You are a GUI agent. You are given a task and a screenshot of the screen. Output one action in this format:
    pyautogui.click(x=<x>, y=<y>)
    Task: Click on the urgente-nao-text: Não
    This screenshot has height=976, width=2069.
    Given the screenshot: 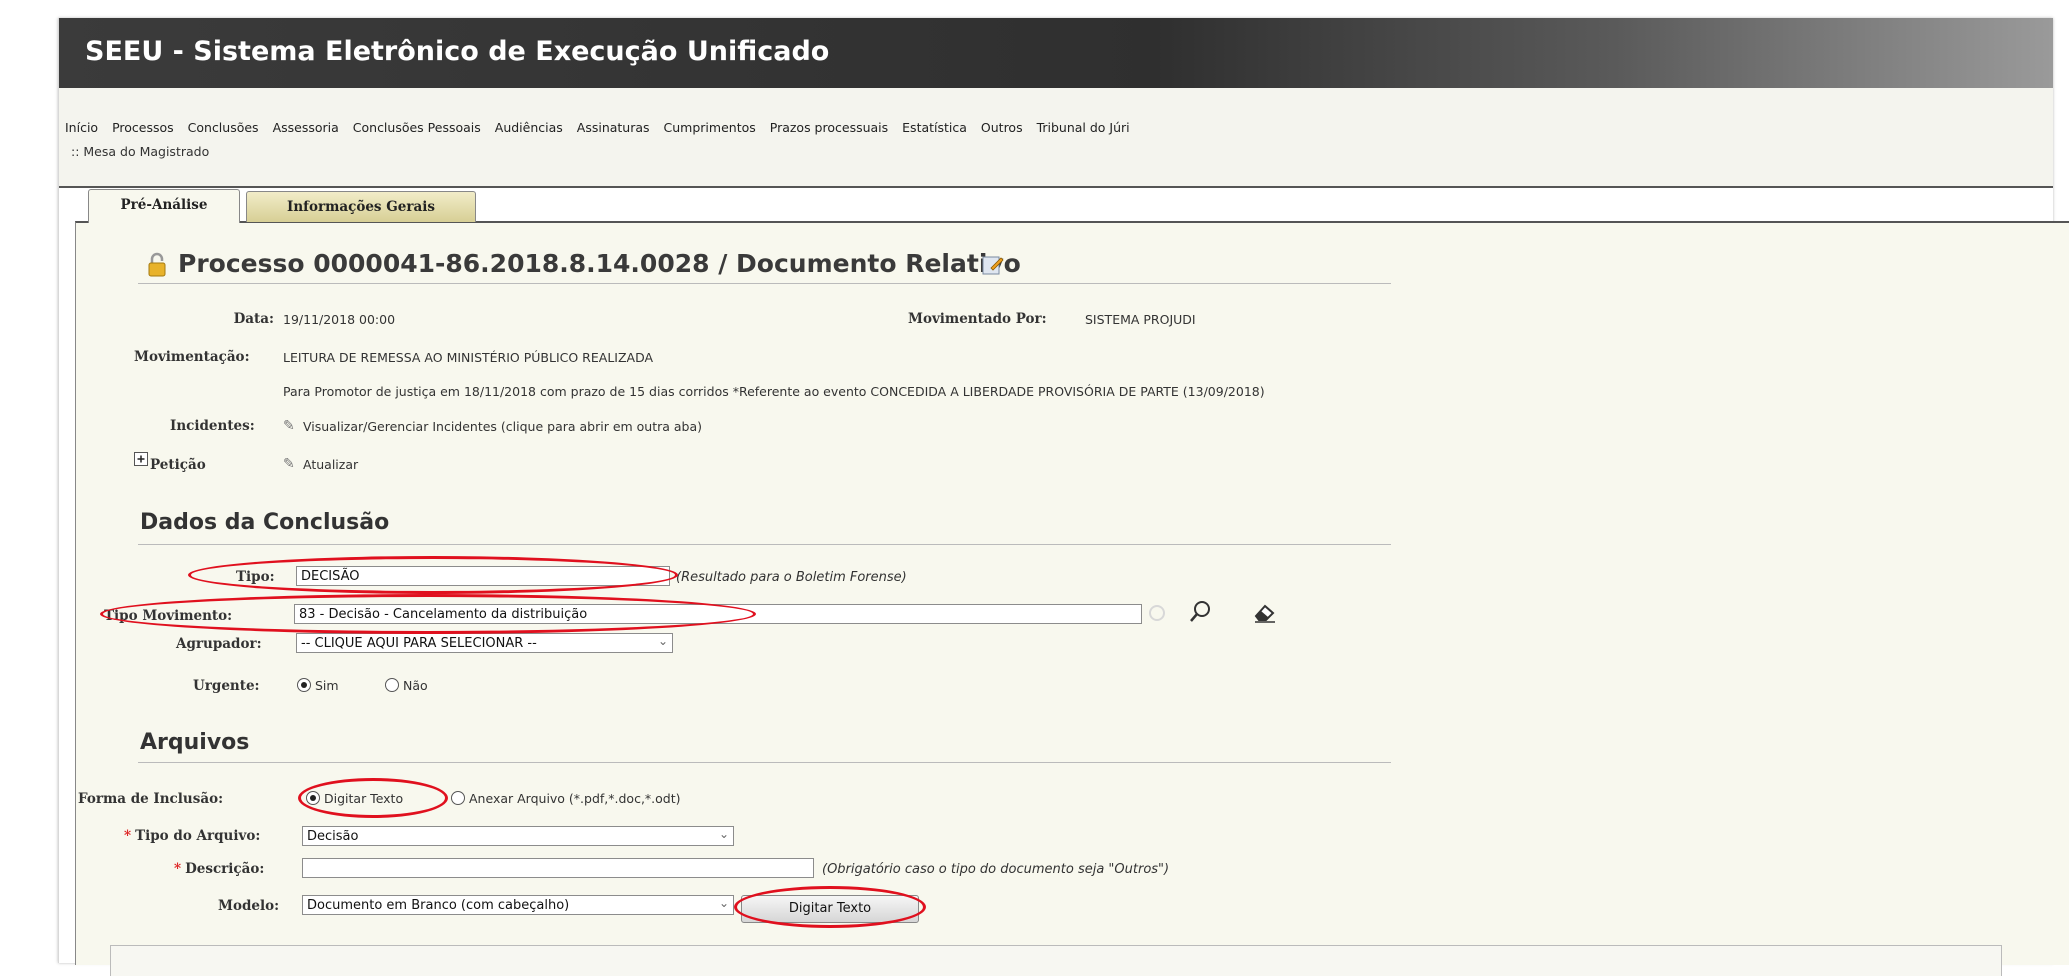 What is the action you would take?
    pyautogui.click(x=415, y=685)
    